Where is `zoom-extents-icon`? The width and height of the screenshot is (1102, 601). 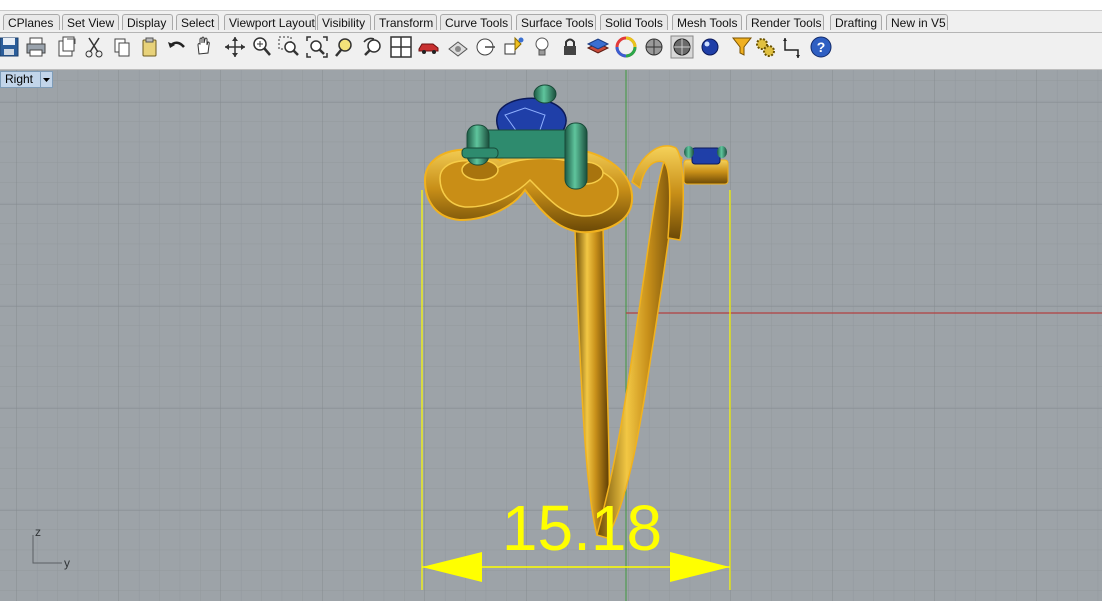 zoom-extents-icon is located at coordinates (317, 47).